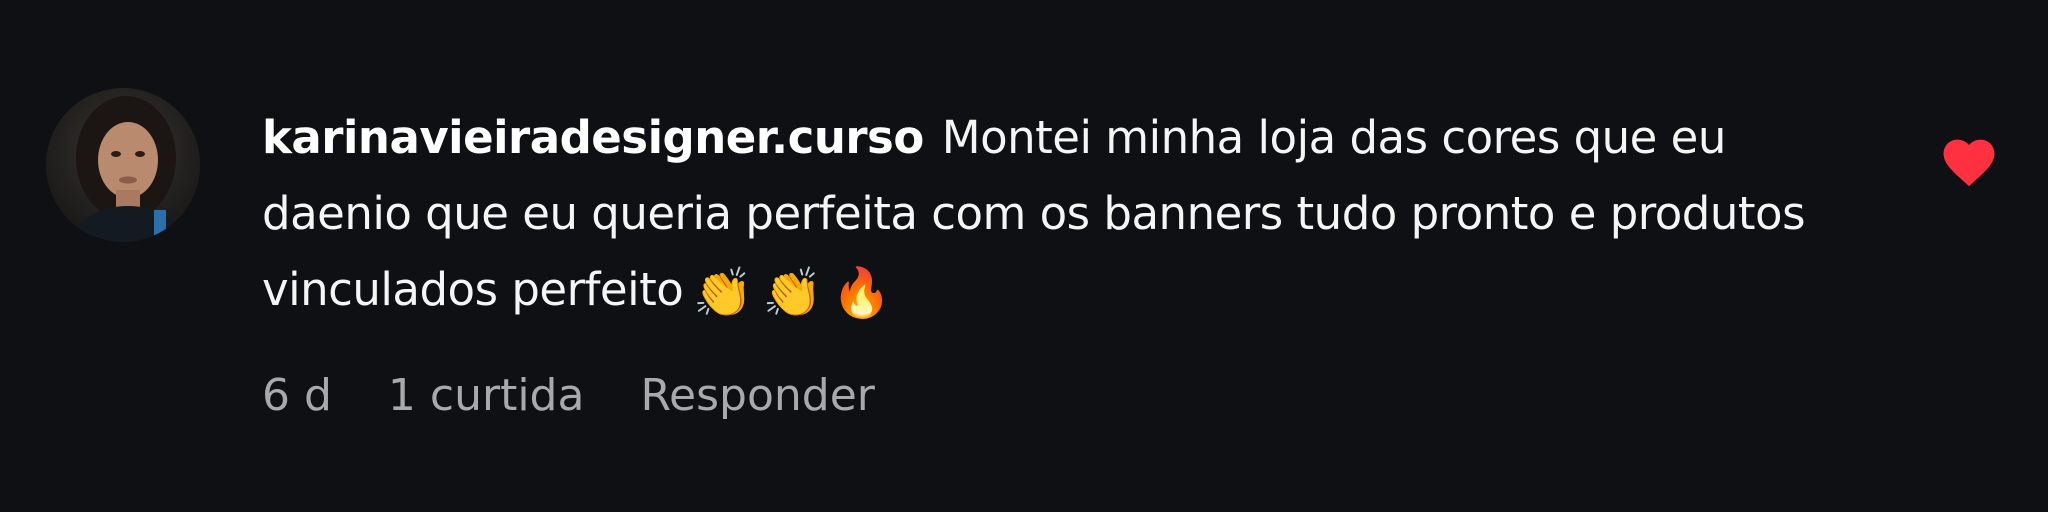 This screenshot has height=512, width=2048. Describe the element at coordinates (1969, 163) in the screenshot. I see `heart-icon-shape` at that location.